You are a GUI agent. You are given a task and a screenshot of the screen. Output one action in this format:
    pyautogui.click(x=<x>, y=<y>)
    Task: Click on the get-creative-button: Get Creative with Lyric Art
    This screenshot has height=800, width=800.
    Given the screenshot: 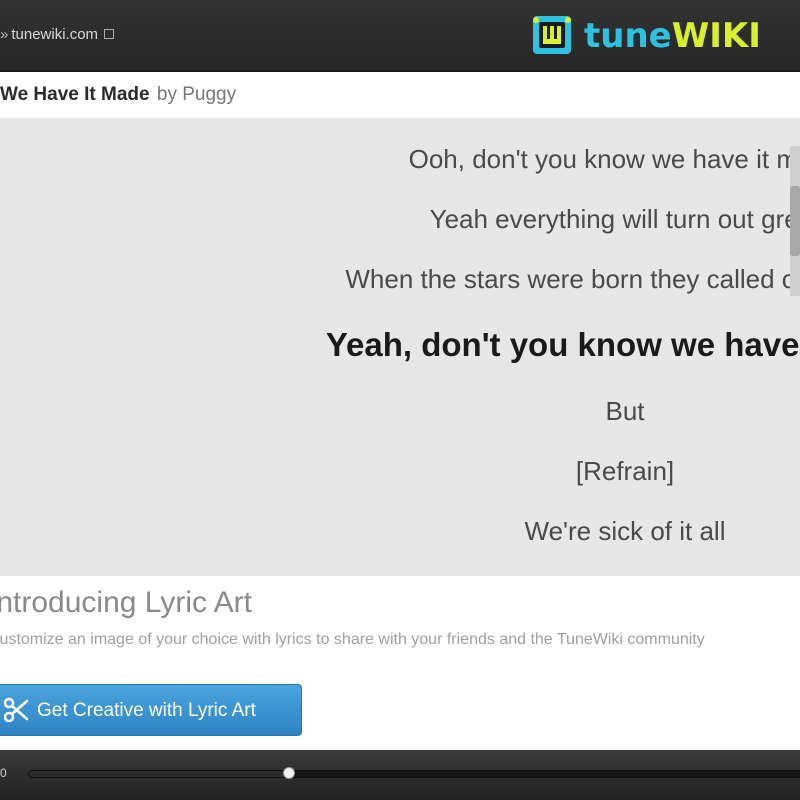 What is the action you would take?
    pyautogui.click(x=151, y=710)
    